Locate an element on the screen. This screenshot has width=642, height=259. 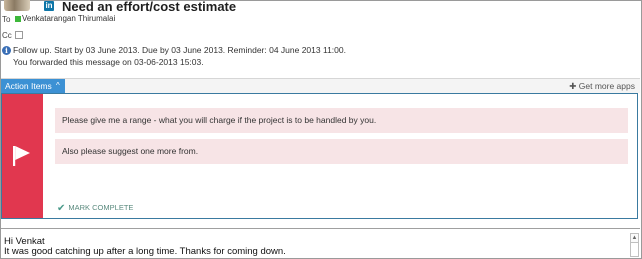
flag-icon is located at coordinates (21, 156).